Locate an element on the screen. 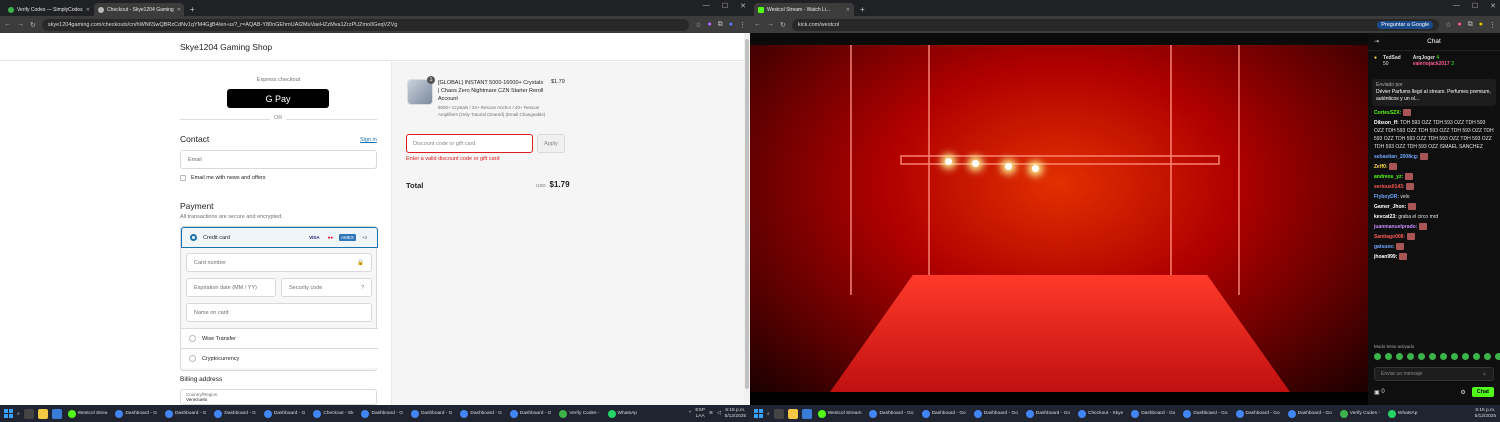  send-chat-button: Chat is located at coordinates (1482, 392).